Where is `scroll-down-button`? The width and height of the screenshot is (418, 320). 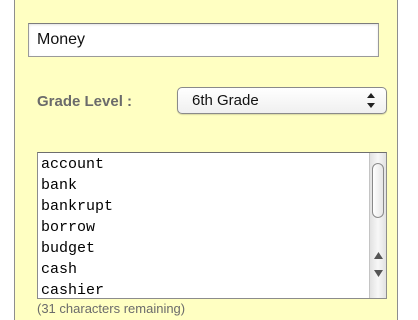 scroll-down-button is located at coordinates (378, 273).